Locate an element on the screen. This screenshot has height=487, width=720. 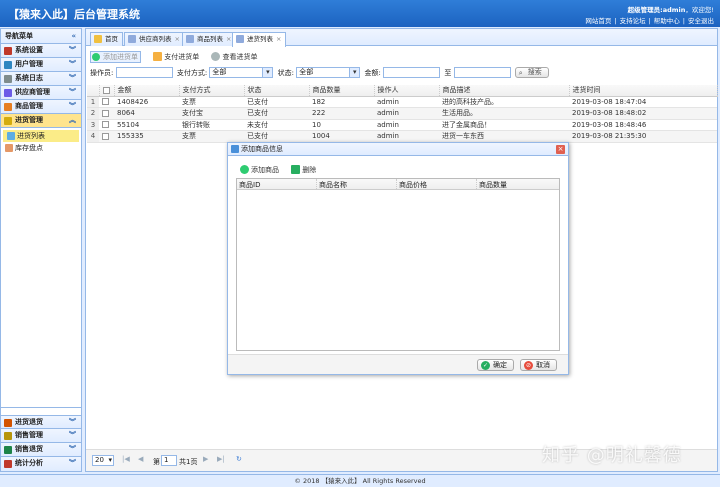
ok-label: 确定 is located at coordinates (500, 365).